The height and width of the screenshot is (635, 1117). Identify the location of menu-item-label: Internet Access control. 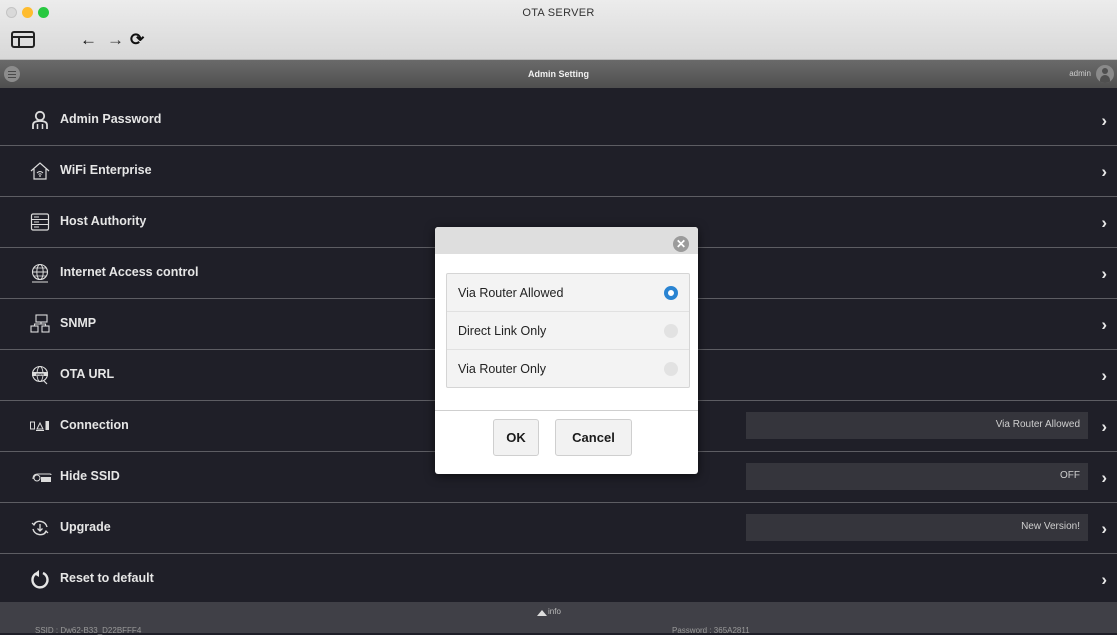
(129, 272).